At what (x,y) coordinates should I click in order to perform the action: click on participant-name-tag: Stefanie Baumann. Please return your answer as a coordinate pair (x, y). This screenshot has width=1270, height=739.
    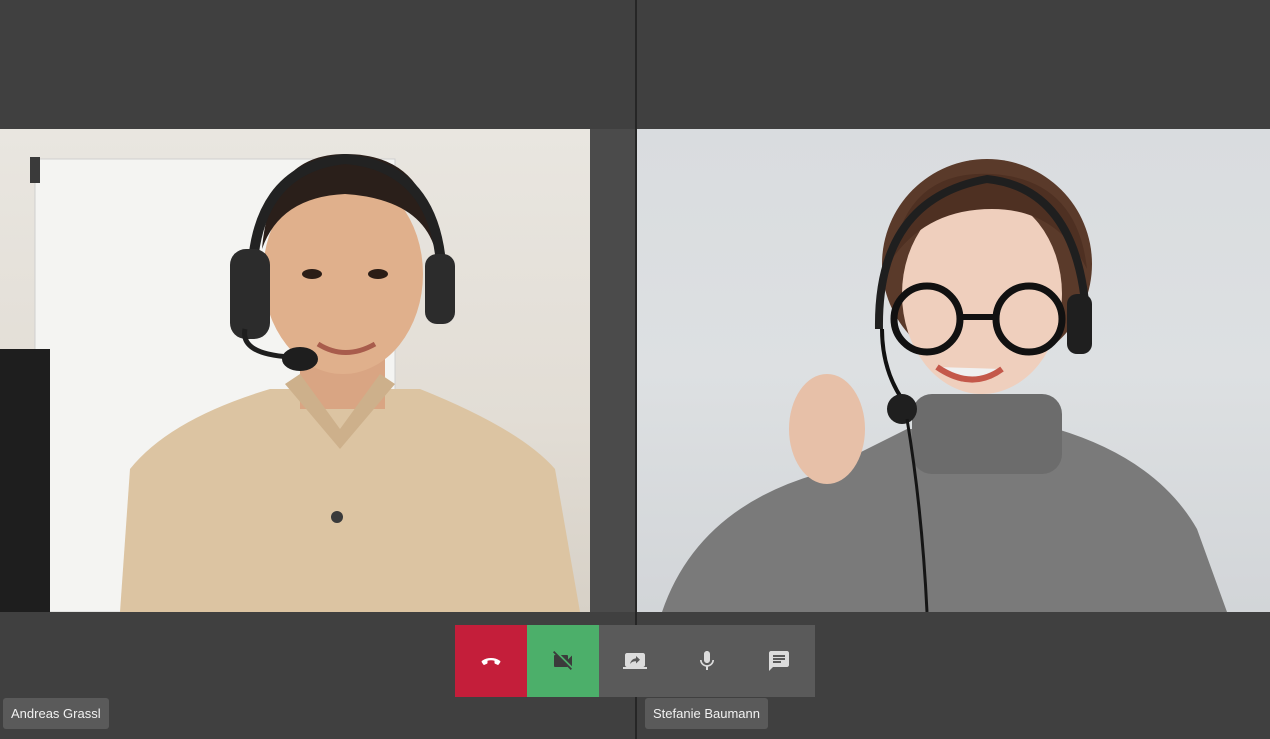
    Looking at the image, I should click on (706, 713).